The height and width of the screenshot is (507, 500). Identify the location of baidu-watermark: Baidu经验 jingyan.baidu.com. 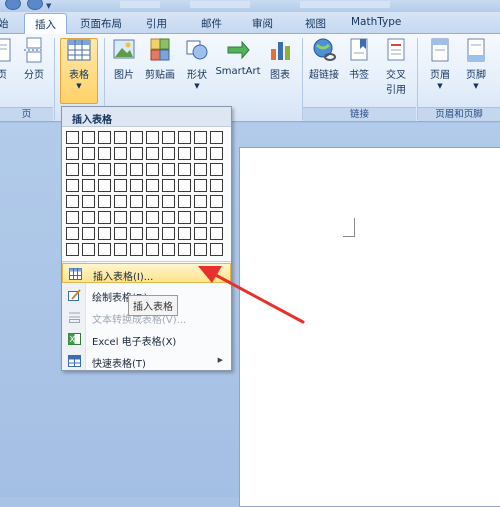
(427, 465).